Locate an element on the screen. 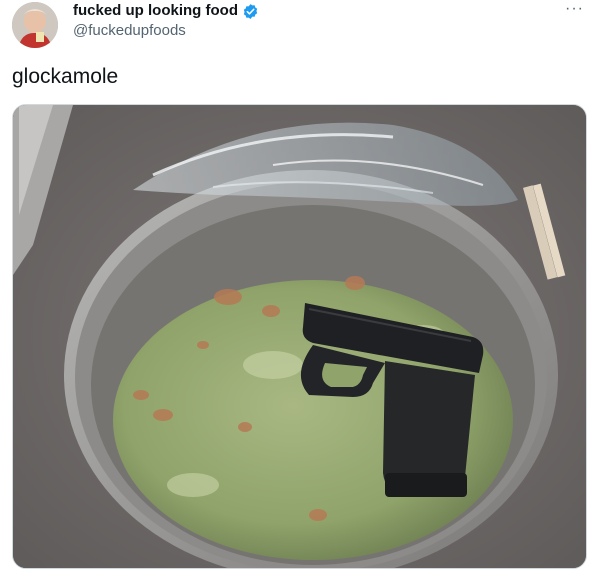  verified-badge-icon is located at coordinates (250, 11).